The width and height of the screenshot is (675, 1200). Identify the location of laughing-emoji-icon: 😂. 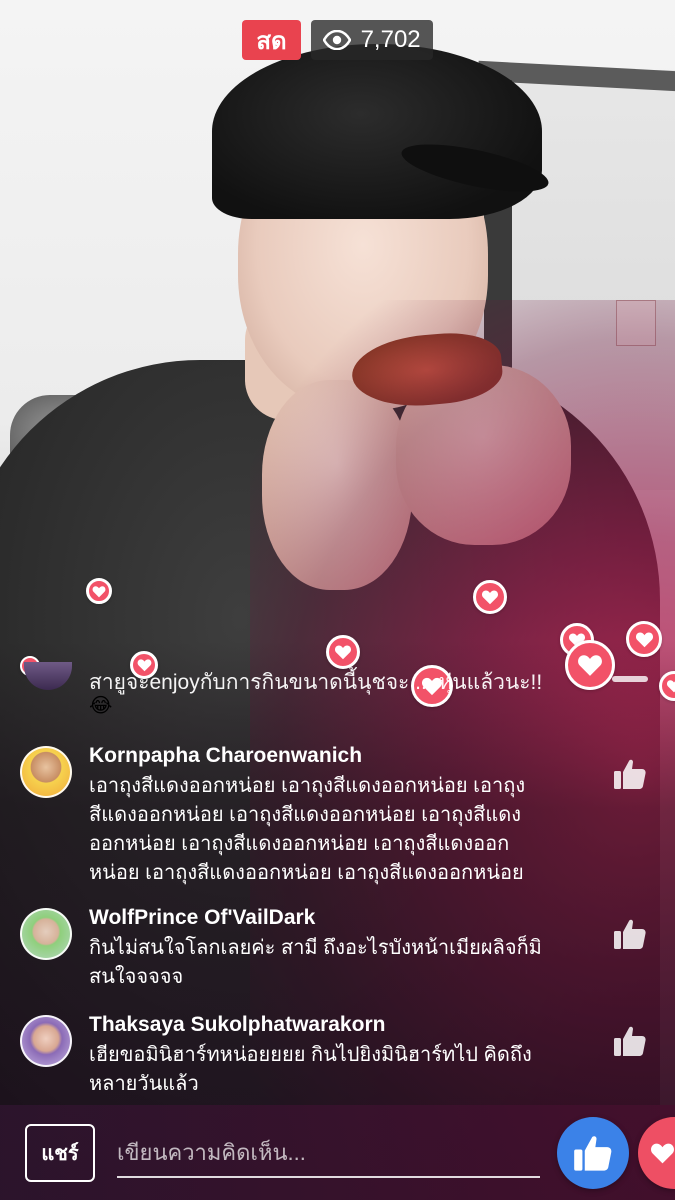
(101, 706).